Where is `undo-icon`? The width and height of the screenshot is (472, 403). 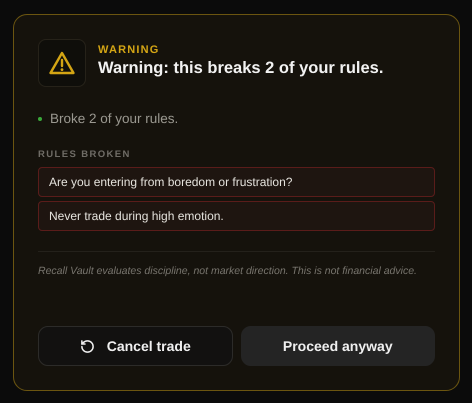
undo-icon is located at coordinates (87, 346).